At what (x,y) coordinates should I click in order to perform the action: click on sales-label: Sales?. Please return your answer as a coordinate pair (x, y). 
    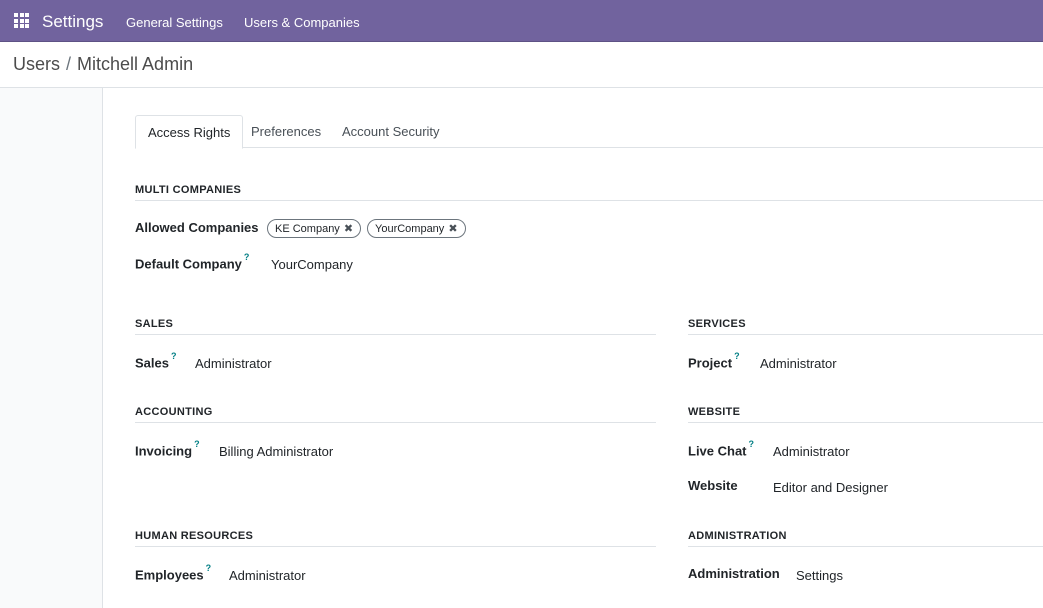
    Looking at the image, I should click on (156, 361).